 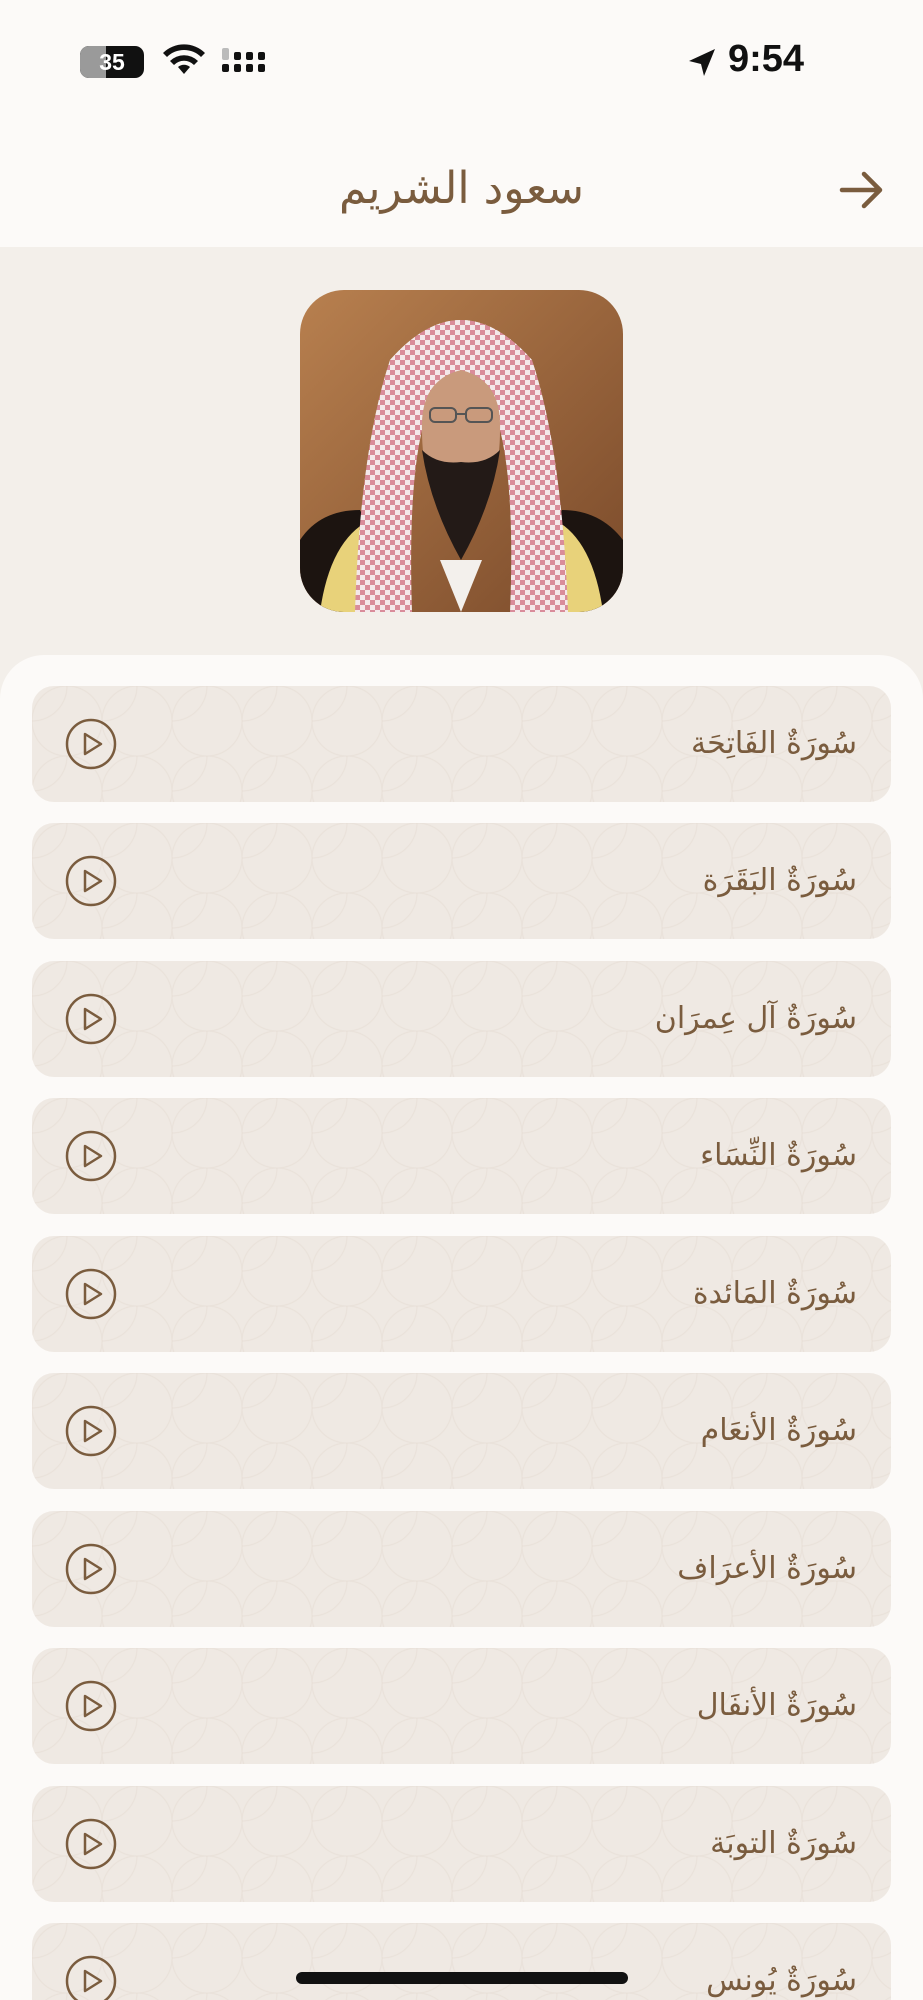 What do you see at coordinates (461, 1961) in the screenshot?
I see `list-item: سُورَةٌ يُونس` at bounding box center [461, 1961].